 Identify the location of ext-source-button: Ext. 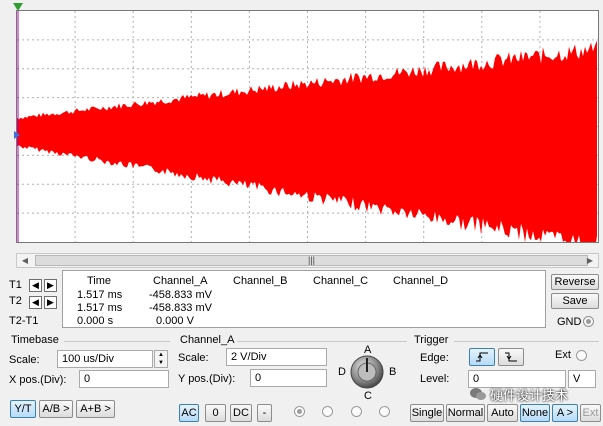
(590, 413).